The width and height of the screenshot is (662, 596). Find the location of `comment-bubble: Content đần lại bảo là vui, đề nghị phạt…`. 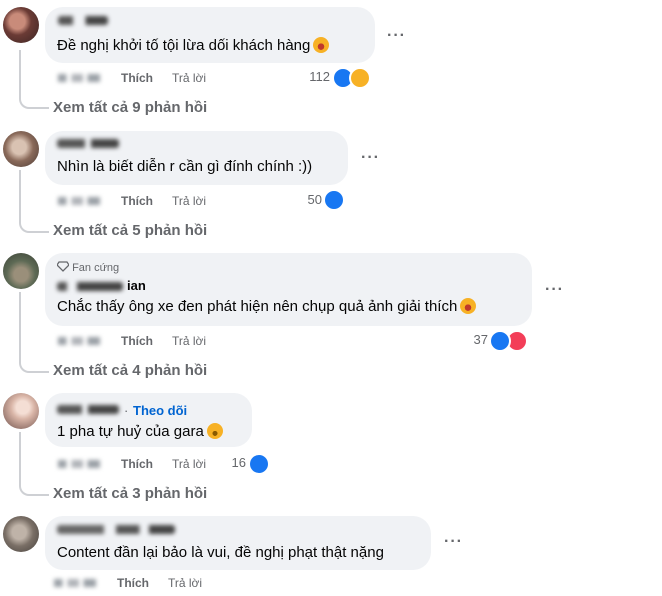

comment-bubble: Content đần lại bảo là vui, đề nghị phạt… is located at coordinates (238, 543).